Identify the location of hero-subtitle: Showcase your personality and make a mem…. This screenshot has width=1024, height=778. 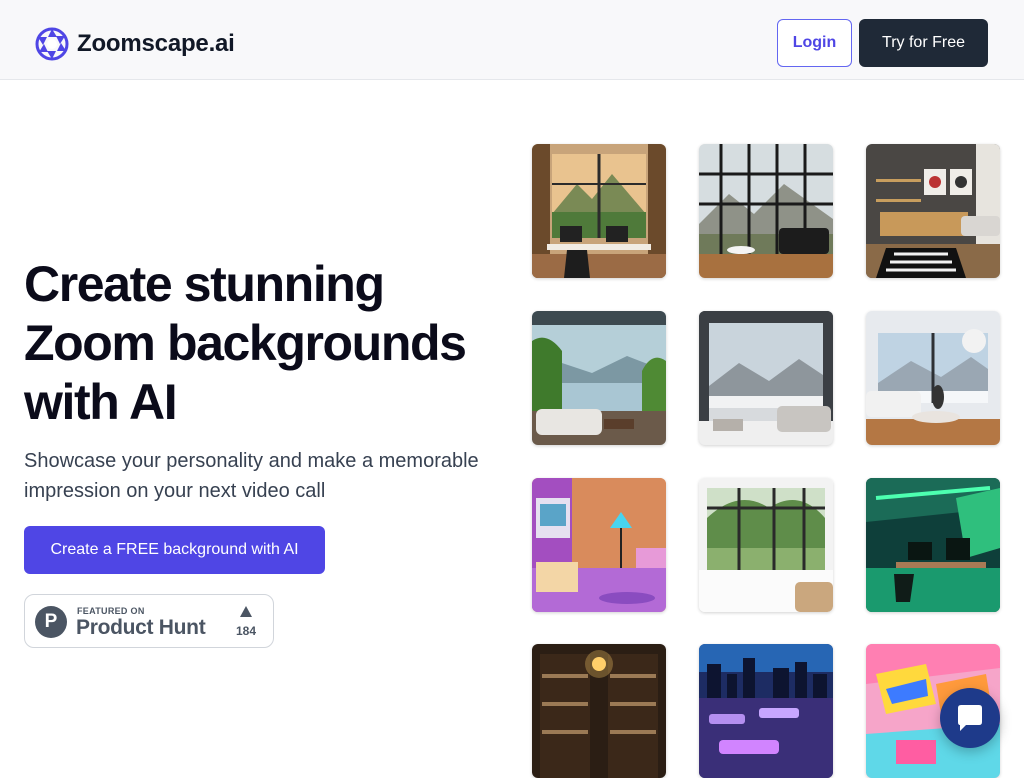
(251, 476).